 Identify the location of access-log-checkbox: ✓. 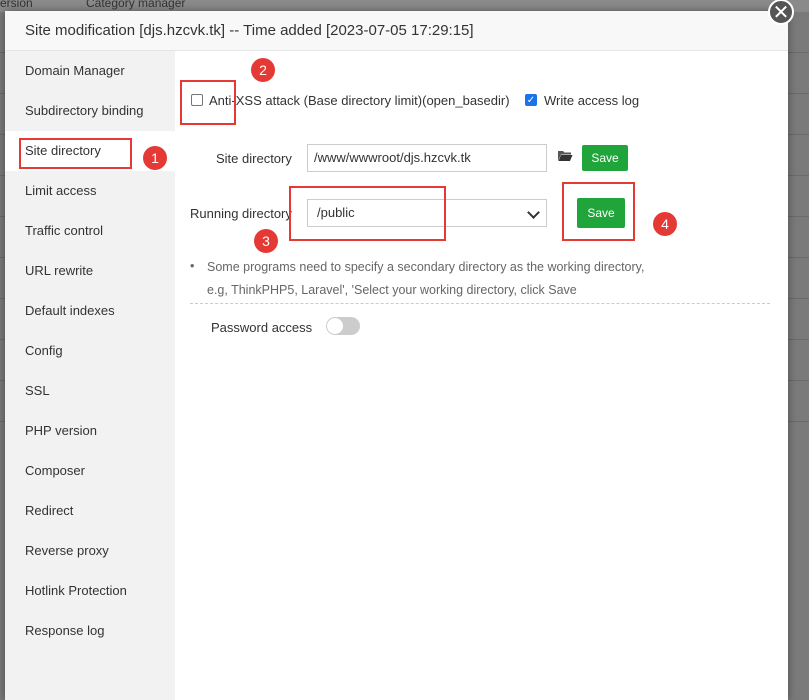
(531, 100).